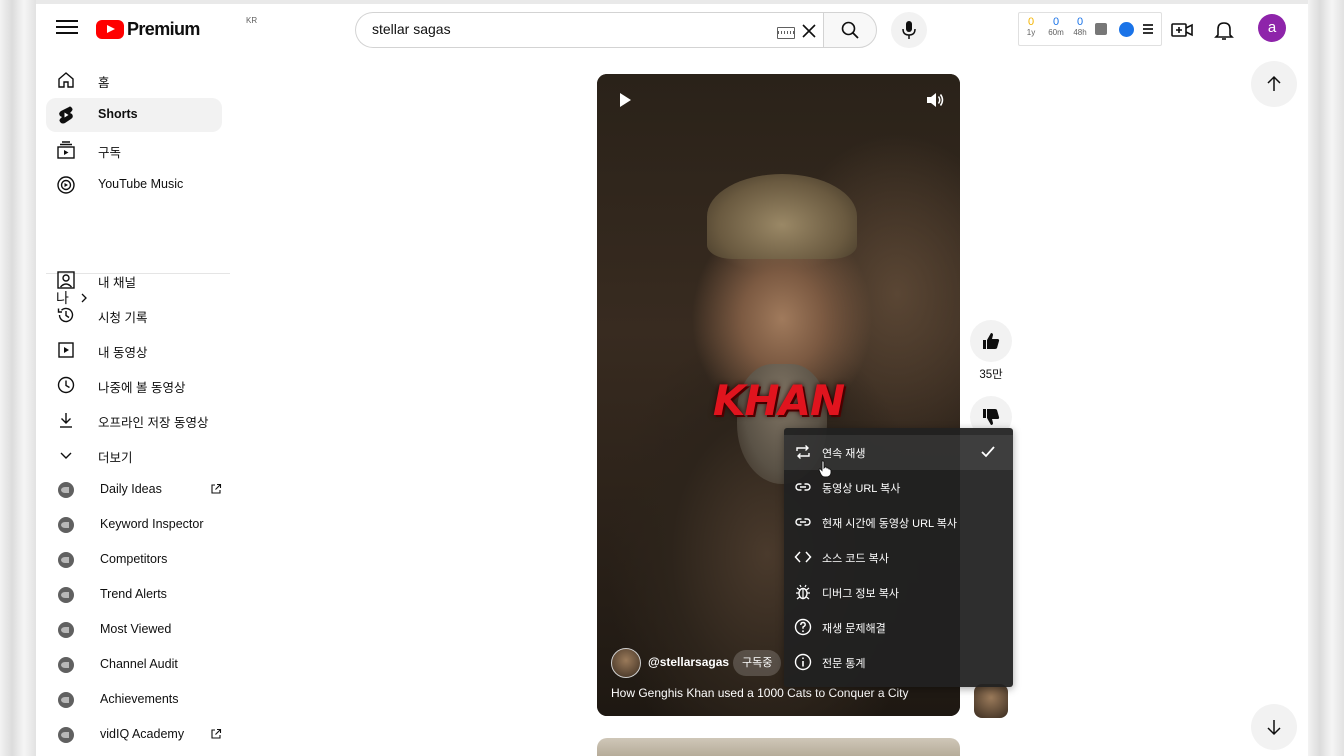 Image resolution: width=1344 pixels, height=756 pixels. Describe the element at coordinates (1326, 378) in the screenshot. I see `background-edge-right` at that location.